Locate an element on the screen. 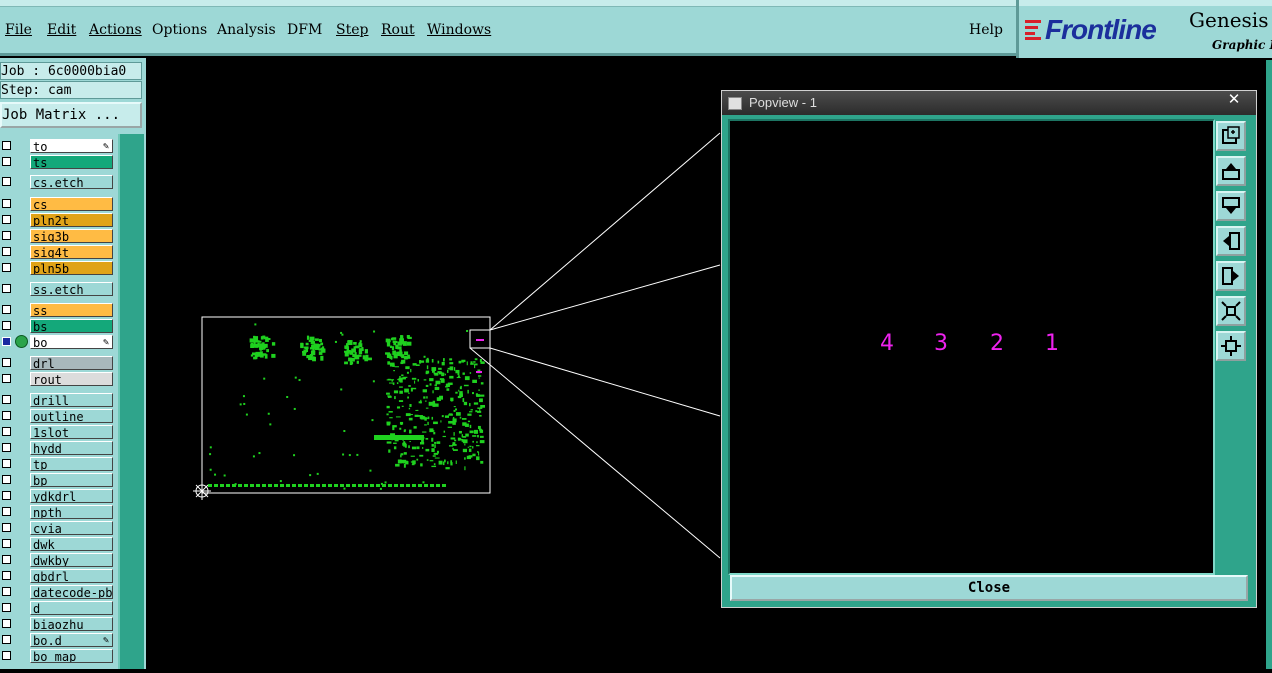 The image size is (1272, 673). layer-row-cs: cs is located at coordinates (58, 204).